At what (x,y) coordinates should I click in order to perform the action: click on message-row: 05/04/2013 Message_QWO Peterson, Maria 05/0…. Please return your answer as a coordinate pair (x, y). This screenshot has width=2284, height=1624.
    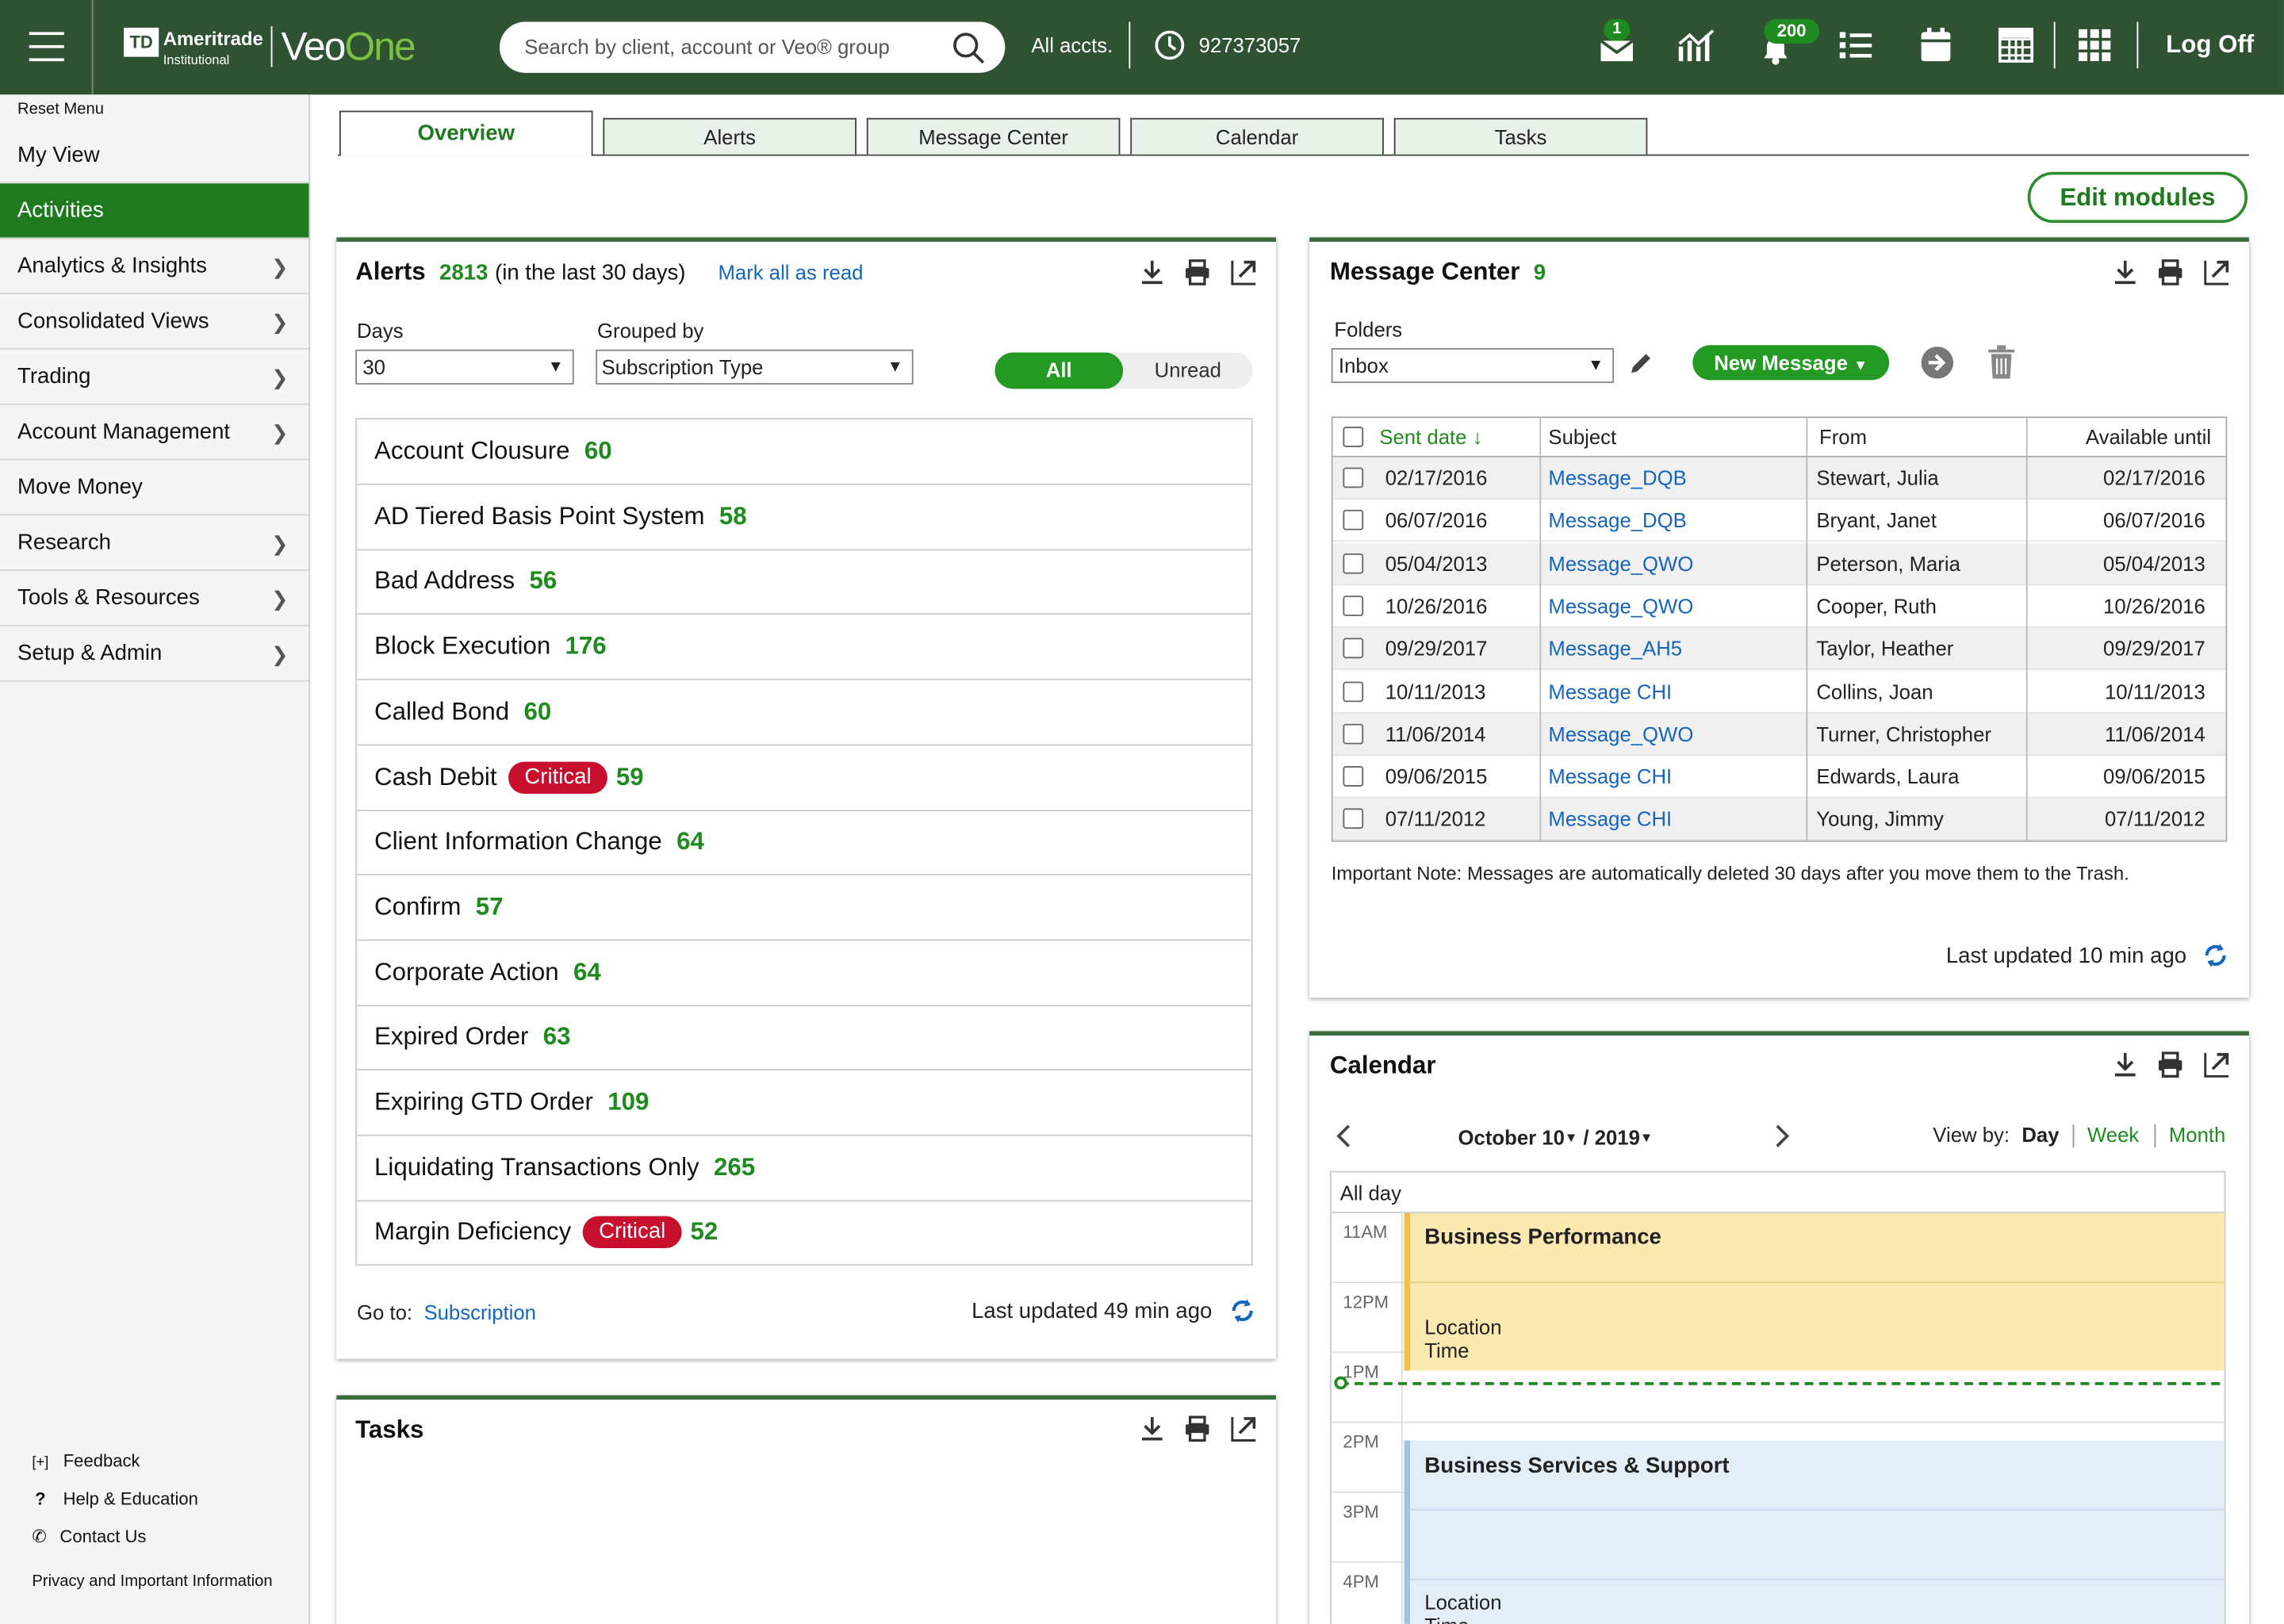
    Looking at the image, I should click on (1779, 563).